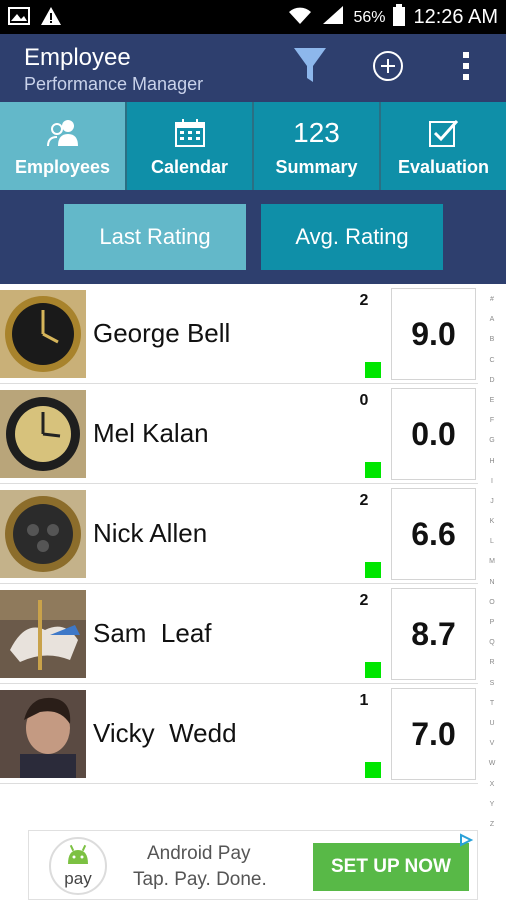  Describe the element at coordinates (433, 334) in the screenshot. I see `employee-score: 9.0` at that location.